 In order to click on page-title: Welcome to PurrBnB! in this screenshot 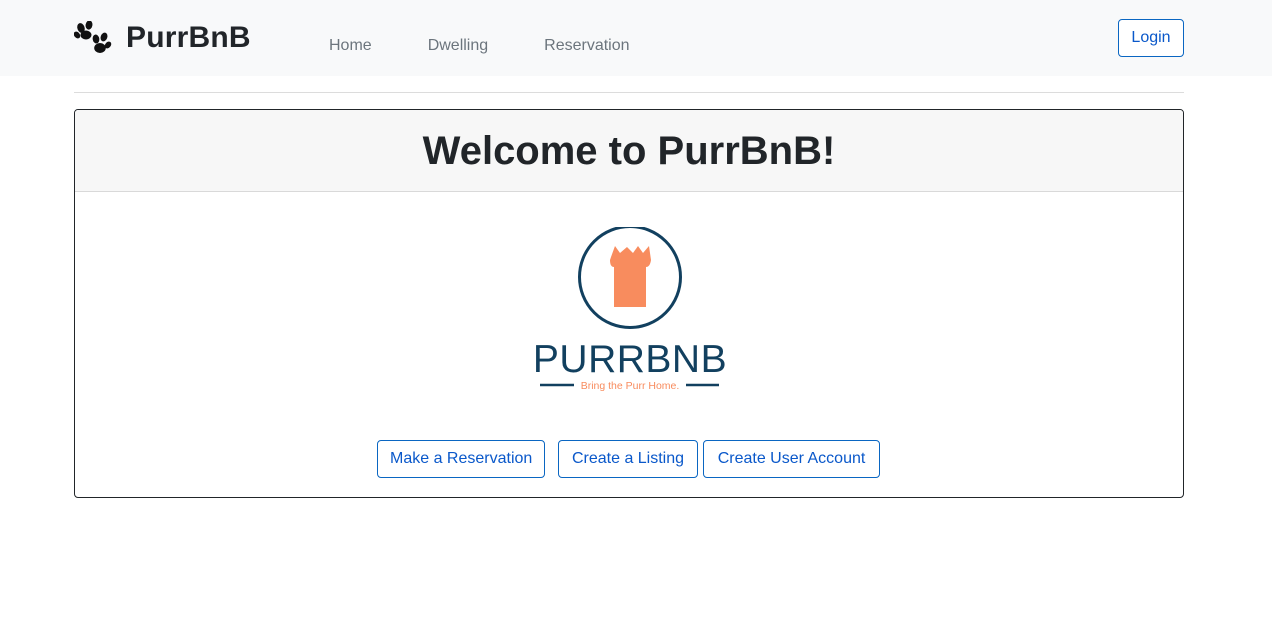, I will do `click(629, 150)`.